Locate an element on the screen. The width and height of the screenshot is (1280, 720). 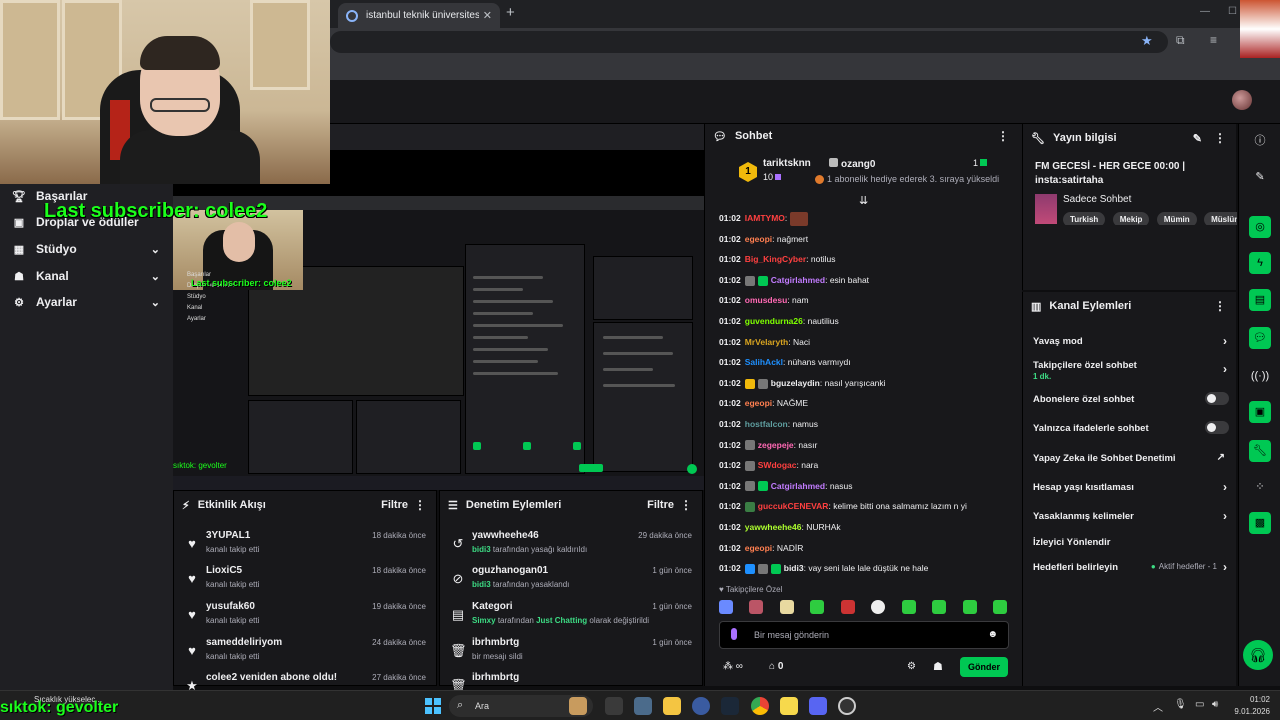
steam-icon is located at coordinates (730, 706).